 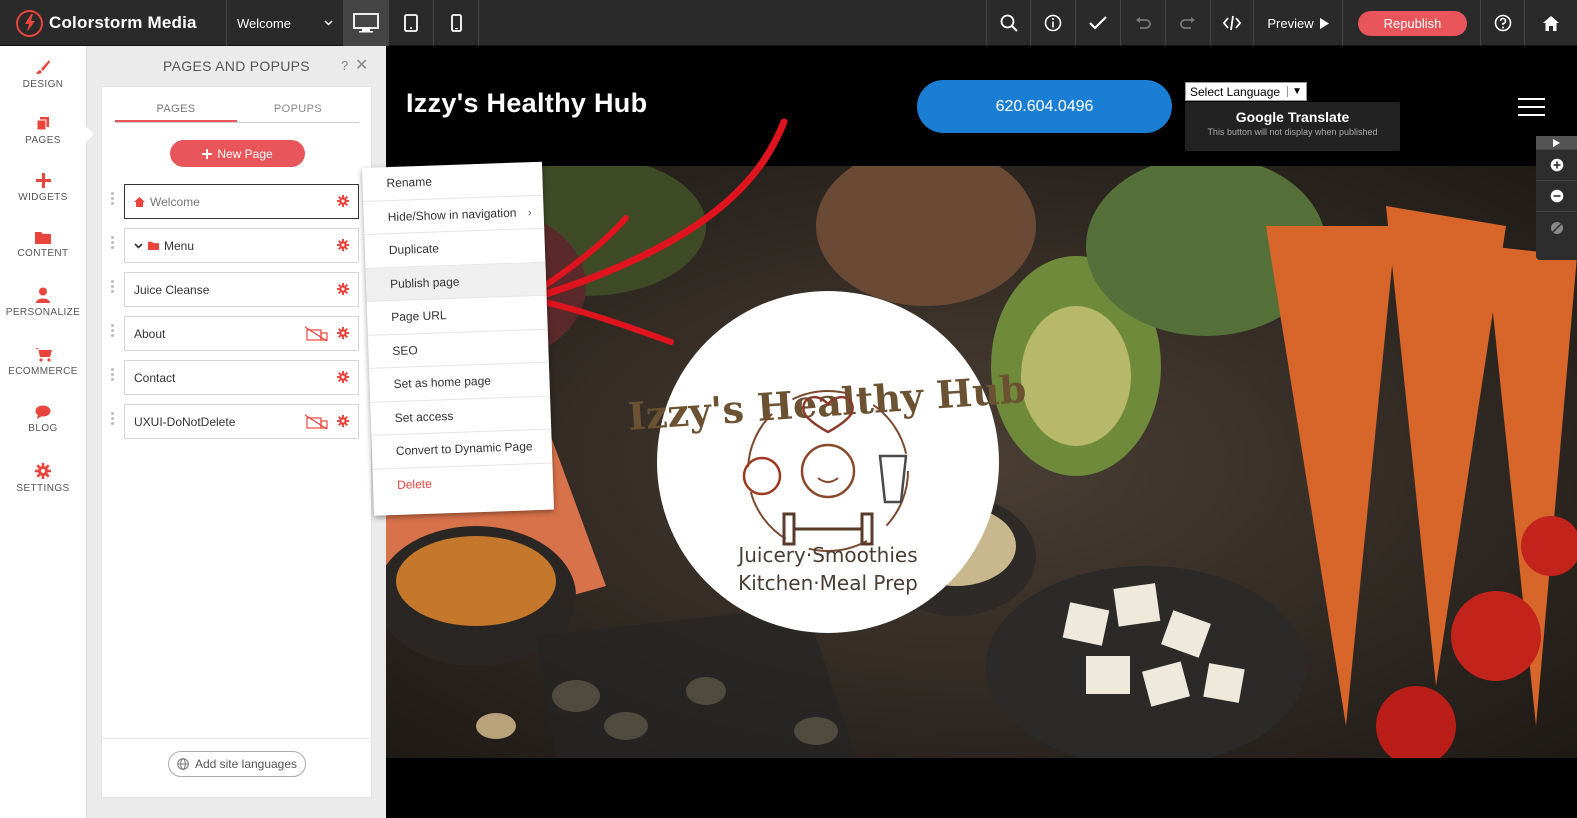 I want to click on page-selector-value: Welcome, so click(x=264, y=23).